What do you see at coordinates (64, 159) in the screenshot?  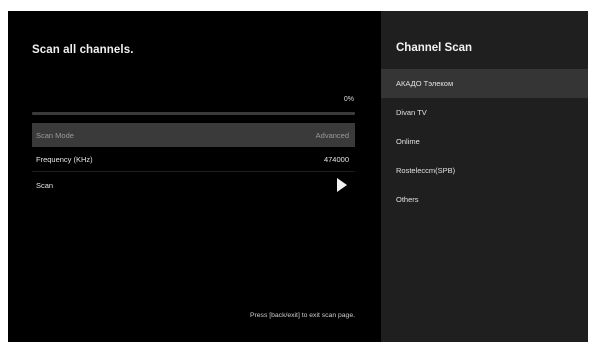 I see `frequency-label: Frequency (KHz)` at bounding box center [64, 159].